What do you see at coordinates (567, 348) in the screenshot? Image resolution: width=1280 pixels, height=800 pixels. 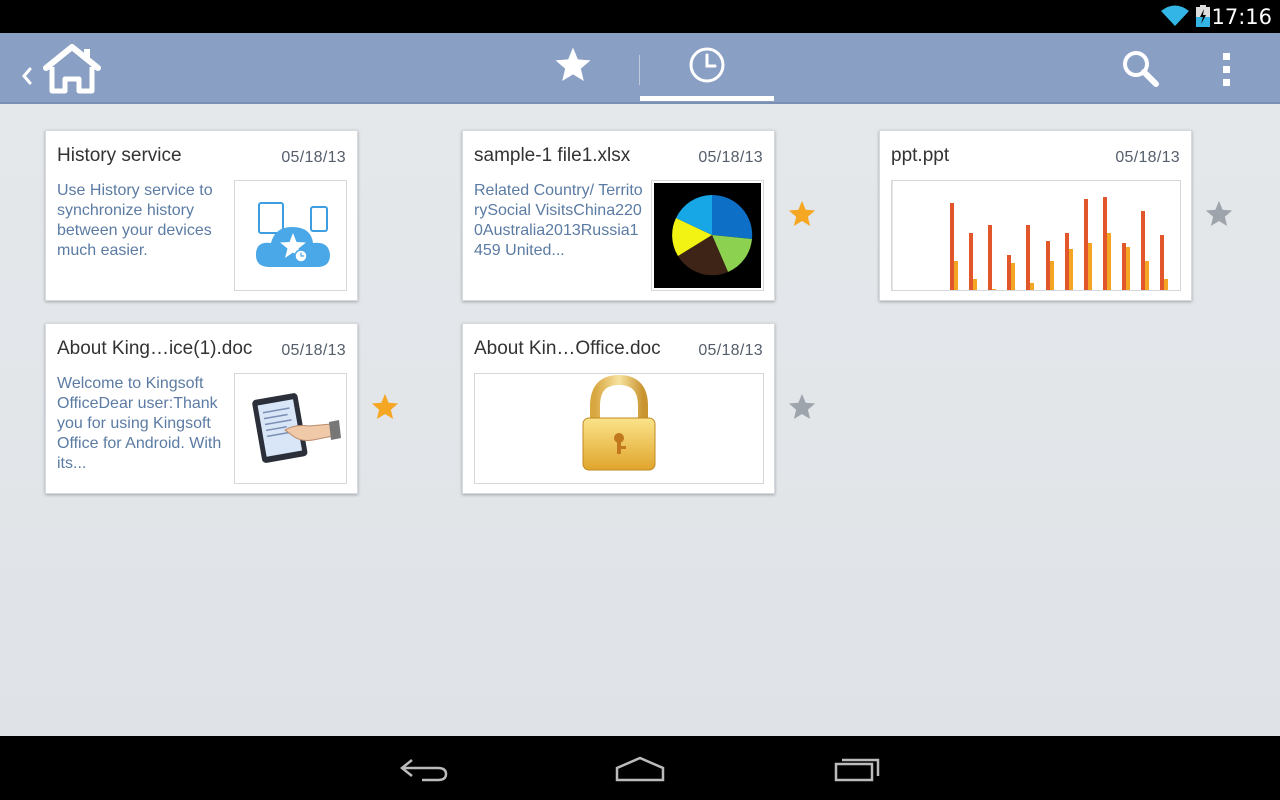 I see `card-title: About Kin…Office.doc` at bounding box center [567, 348].